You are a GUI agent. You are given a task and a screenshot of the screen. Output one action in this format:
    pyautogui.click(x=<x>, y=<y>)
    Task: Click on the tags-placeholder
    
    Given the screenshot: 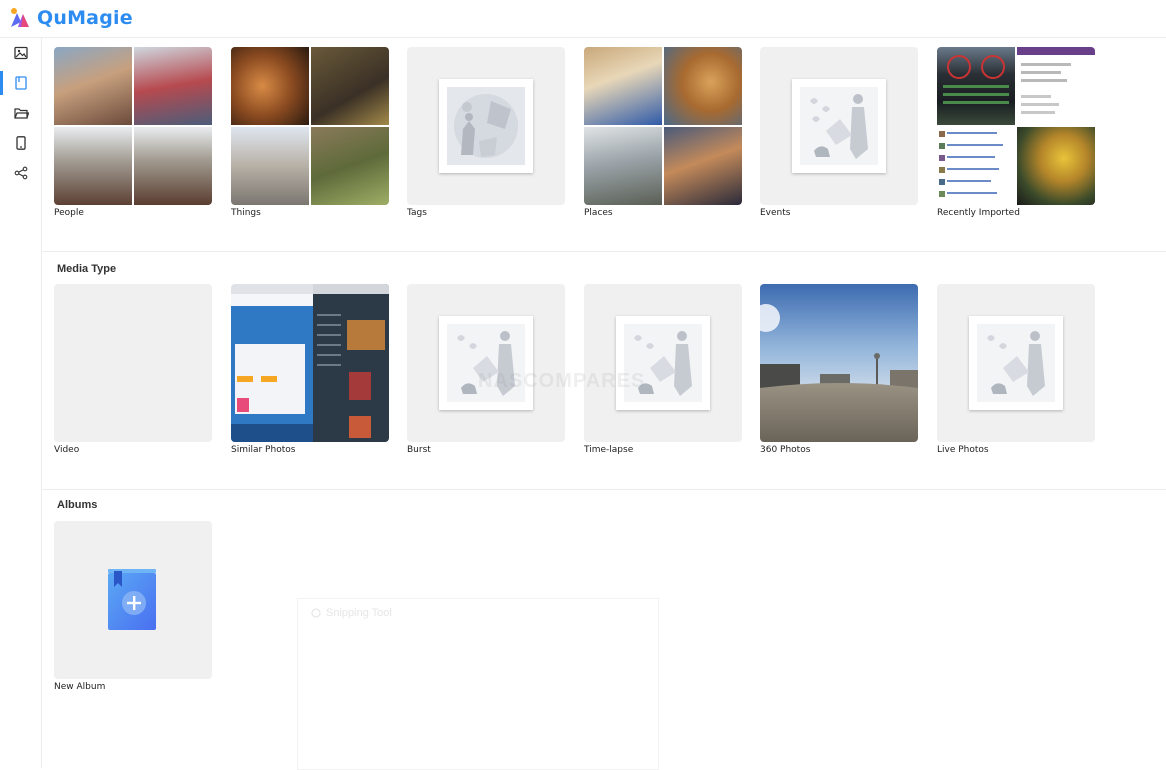 What is the action you would take?
    pyautogui.click(x=486, y=126)
    